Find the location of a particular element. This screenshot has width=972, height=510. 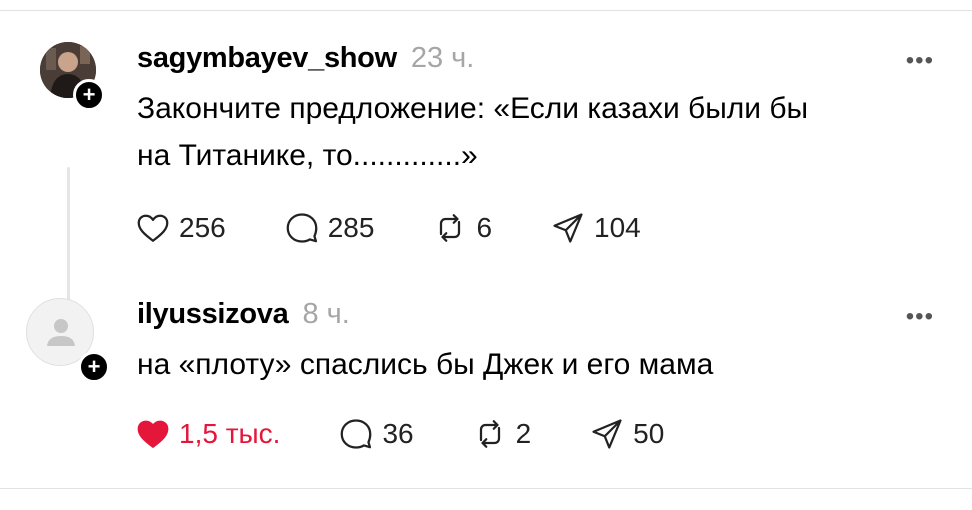

post-header: ilyussizova 8 ч. is located at coordinates (537, 319).